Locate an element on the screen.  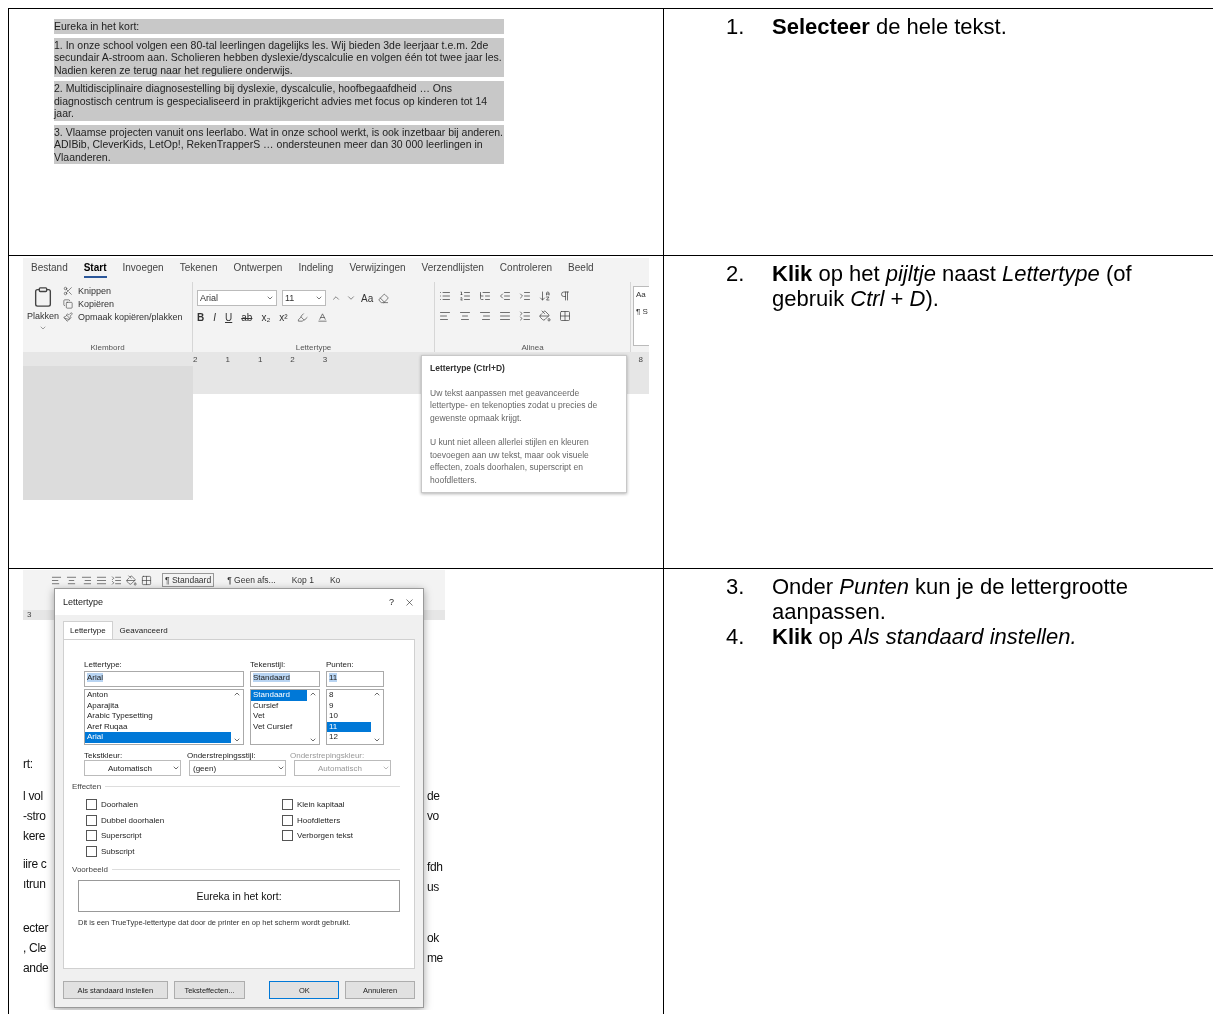
font-color-icon is located at coordinates (322, 317).